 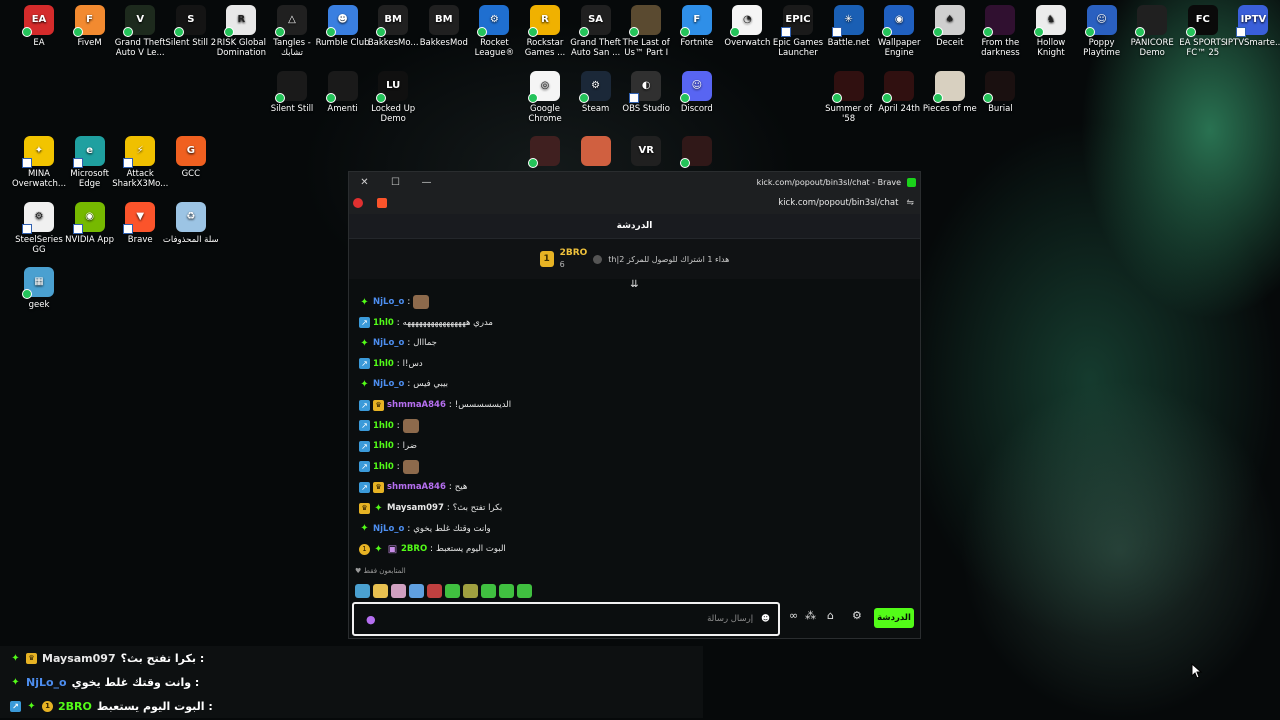 I want to click on chat-send-button: الدردشة, so click(x=894, y=618).